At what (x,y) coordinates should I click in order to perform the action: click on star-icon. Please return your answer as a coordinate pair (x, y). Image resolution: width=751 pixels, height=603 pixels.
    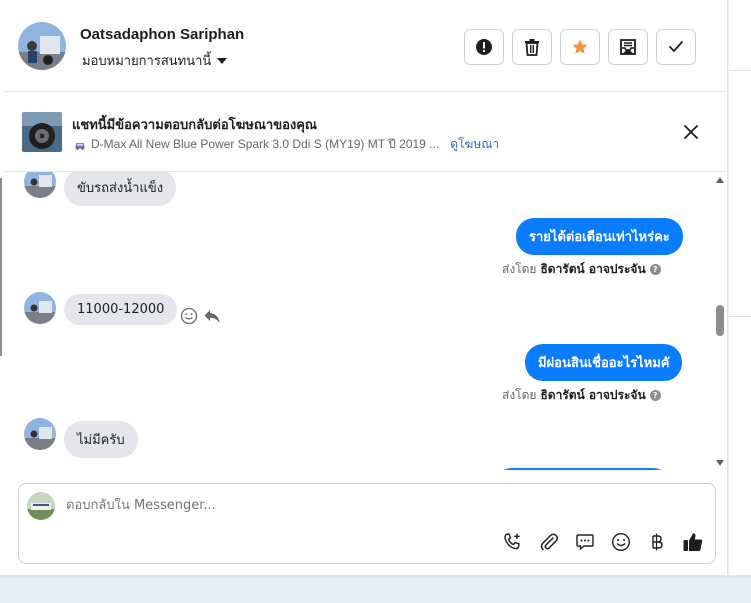
    Looking at the image, I should click on (580, 46).